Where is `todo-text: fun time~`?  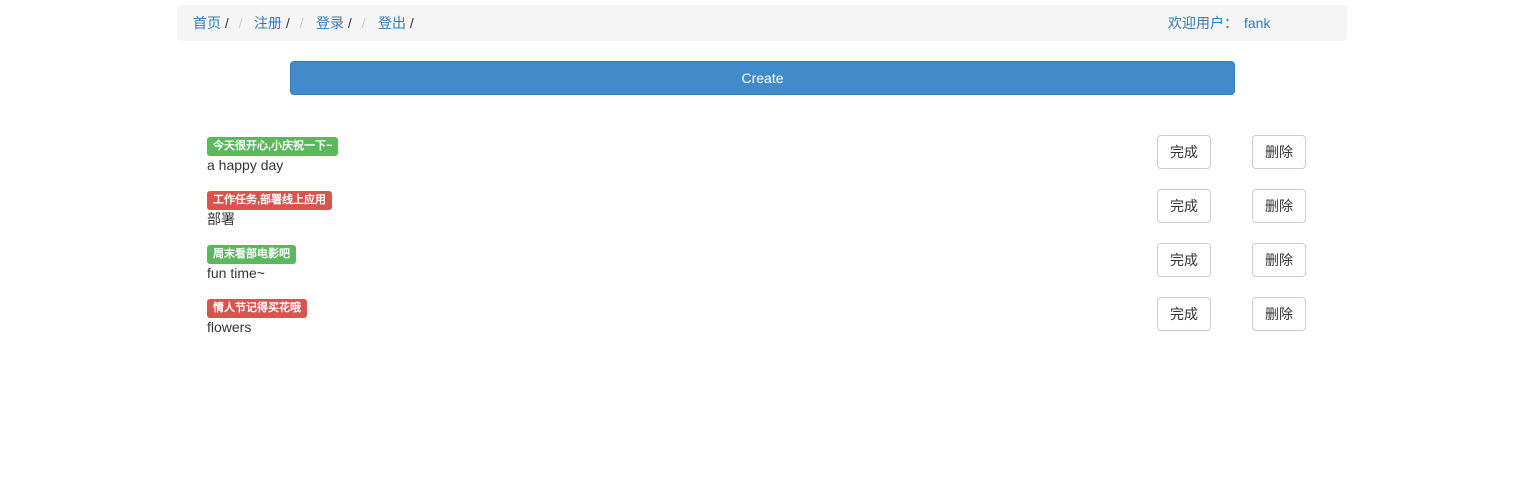 todo-text: fun time~ is located at coordinates (236, 273).